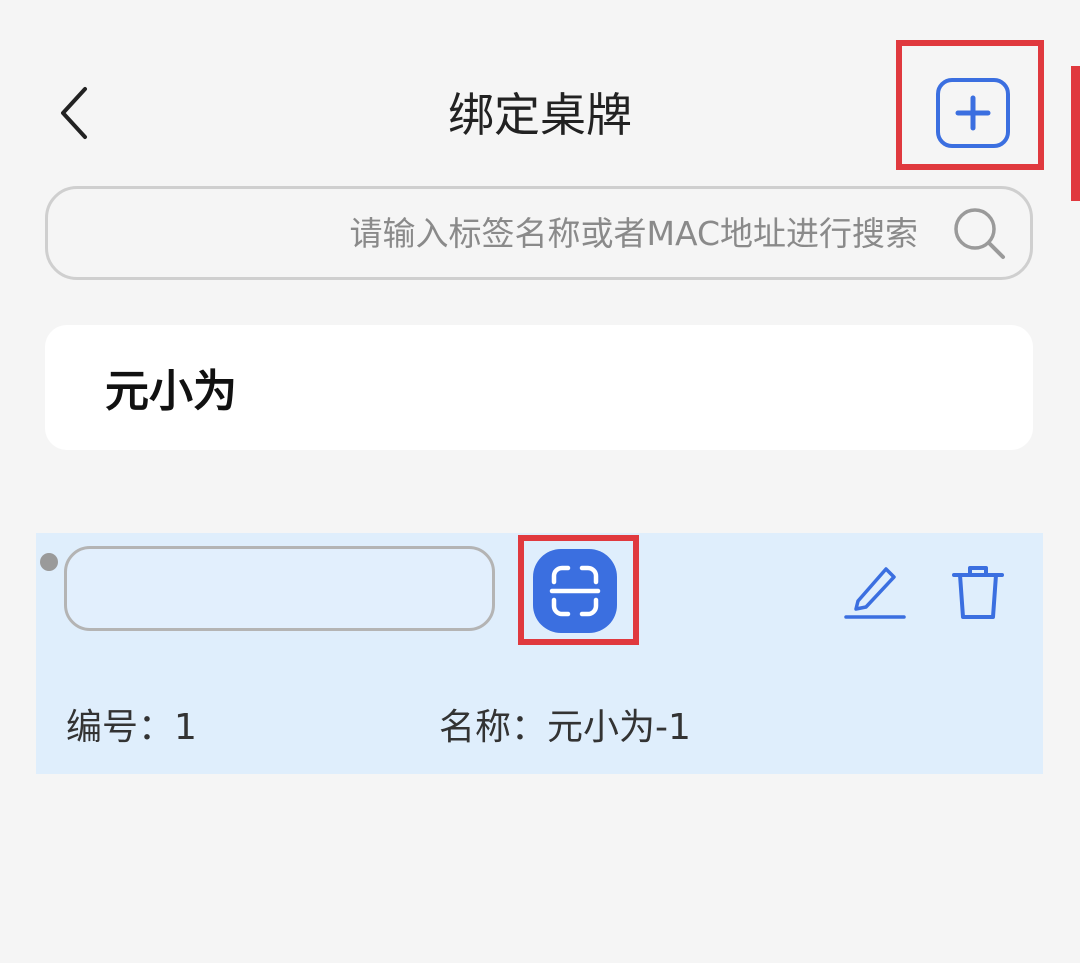 This screenshot has width=1080, height=963. I want to click on scan-icon, so click(575, 591).